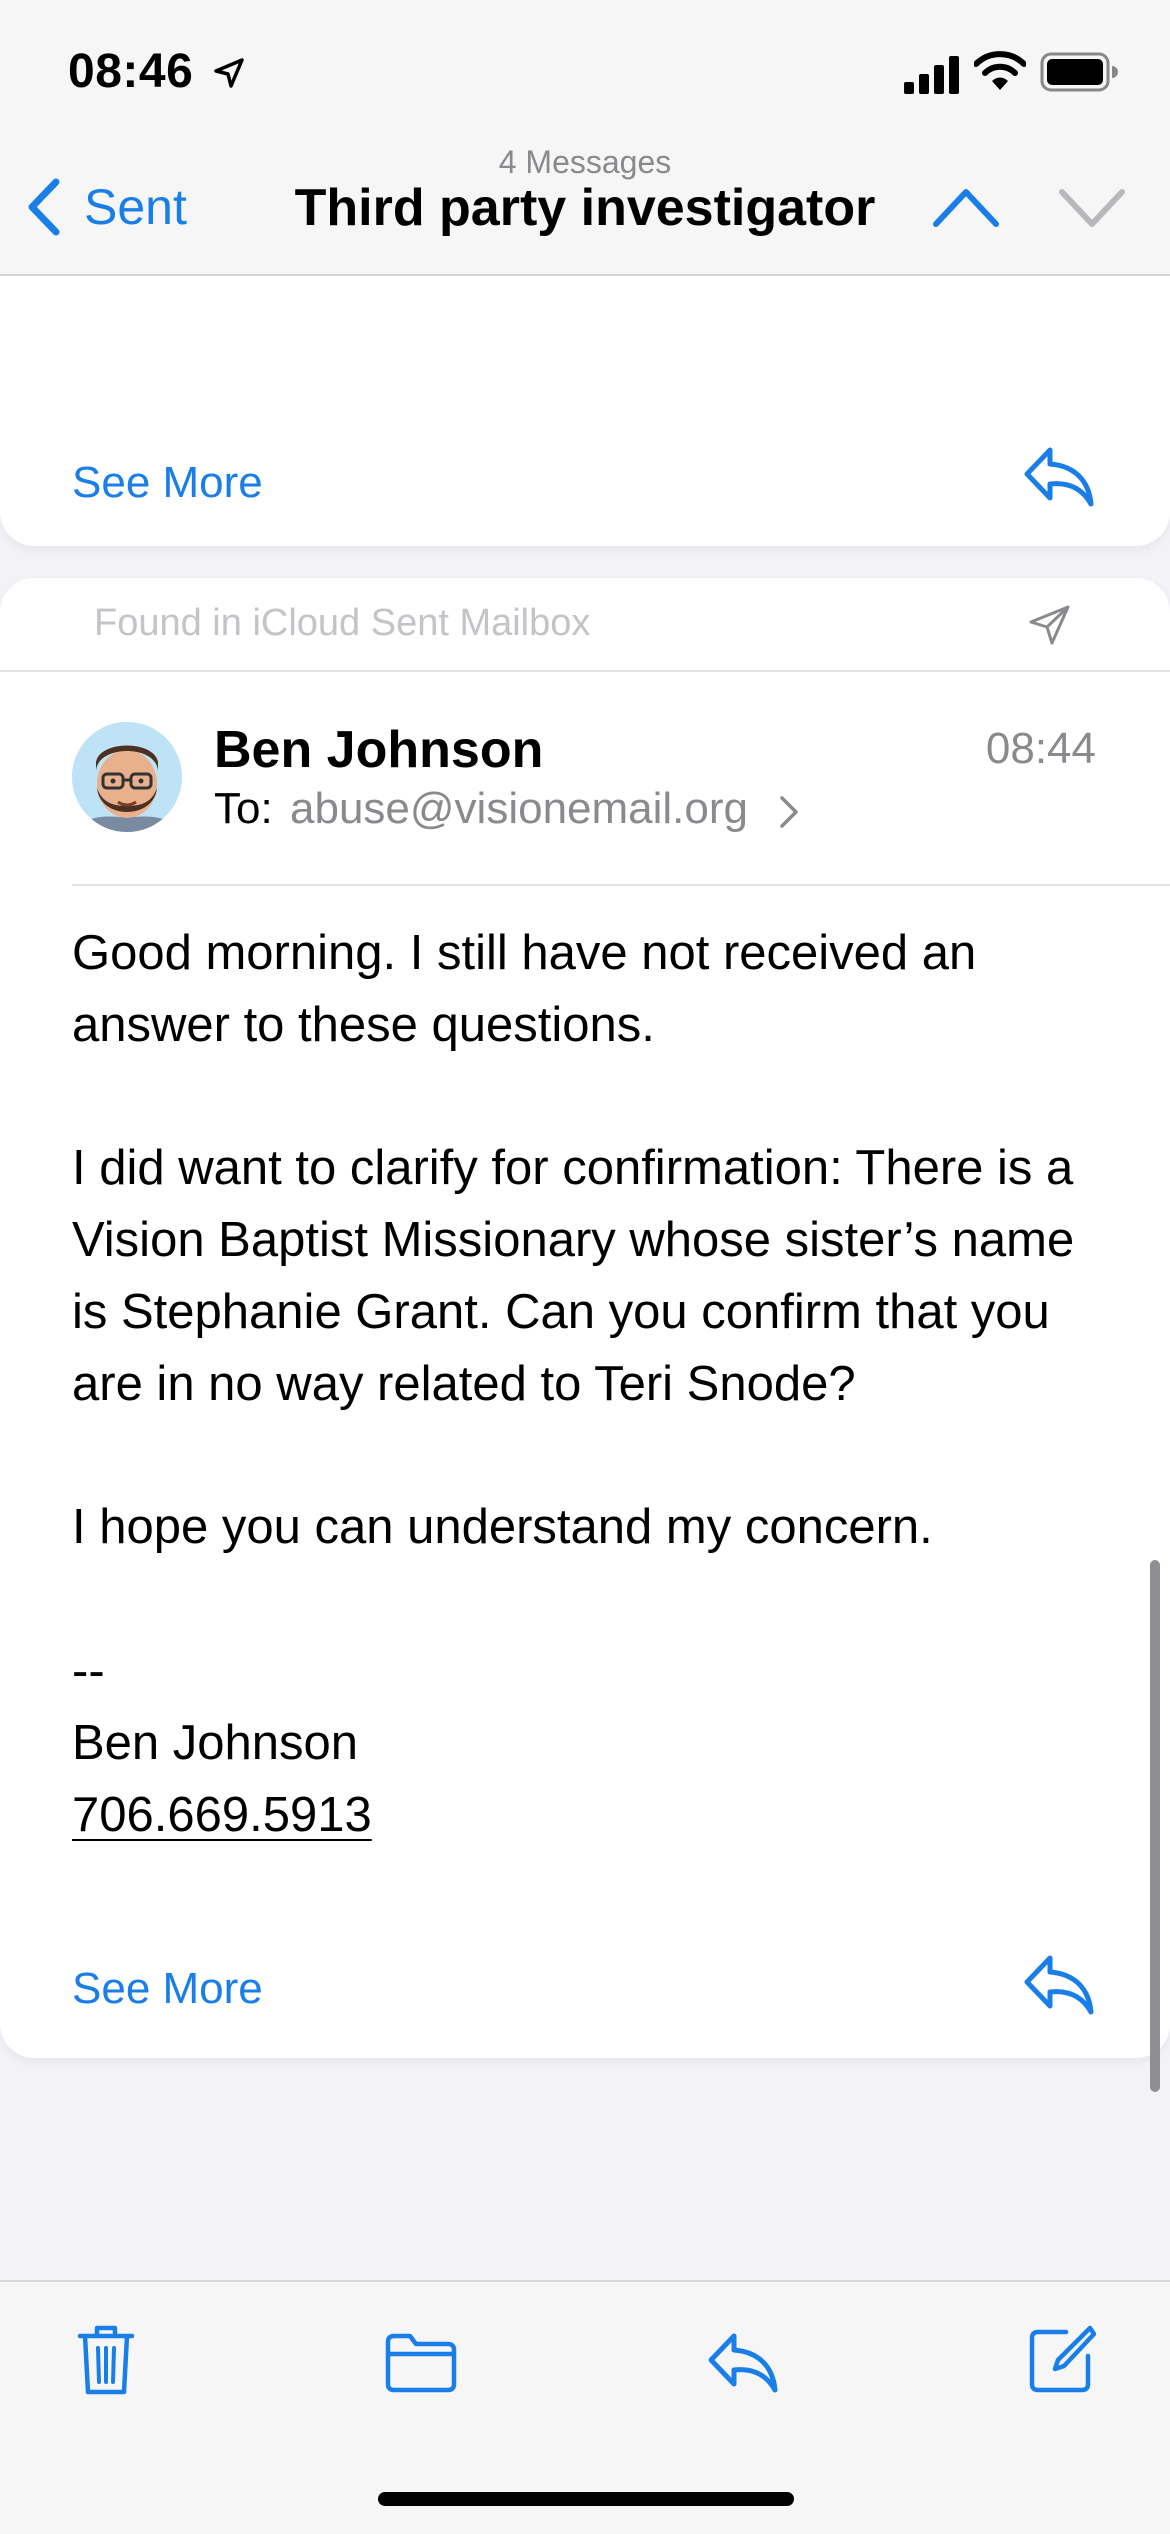  What do you see at coordinates (585, 162) in the screenshot?
I see `message-count: 4 Messages` at bounding box center [585, 162].